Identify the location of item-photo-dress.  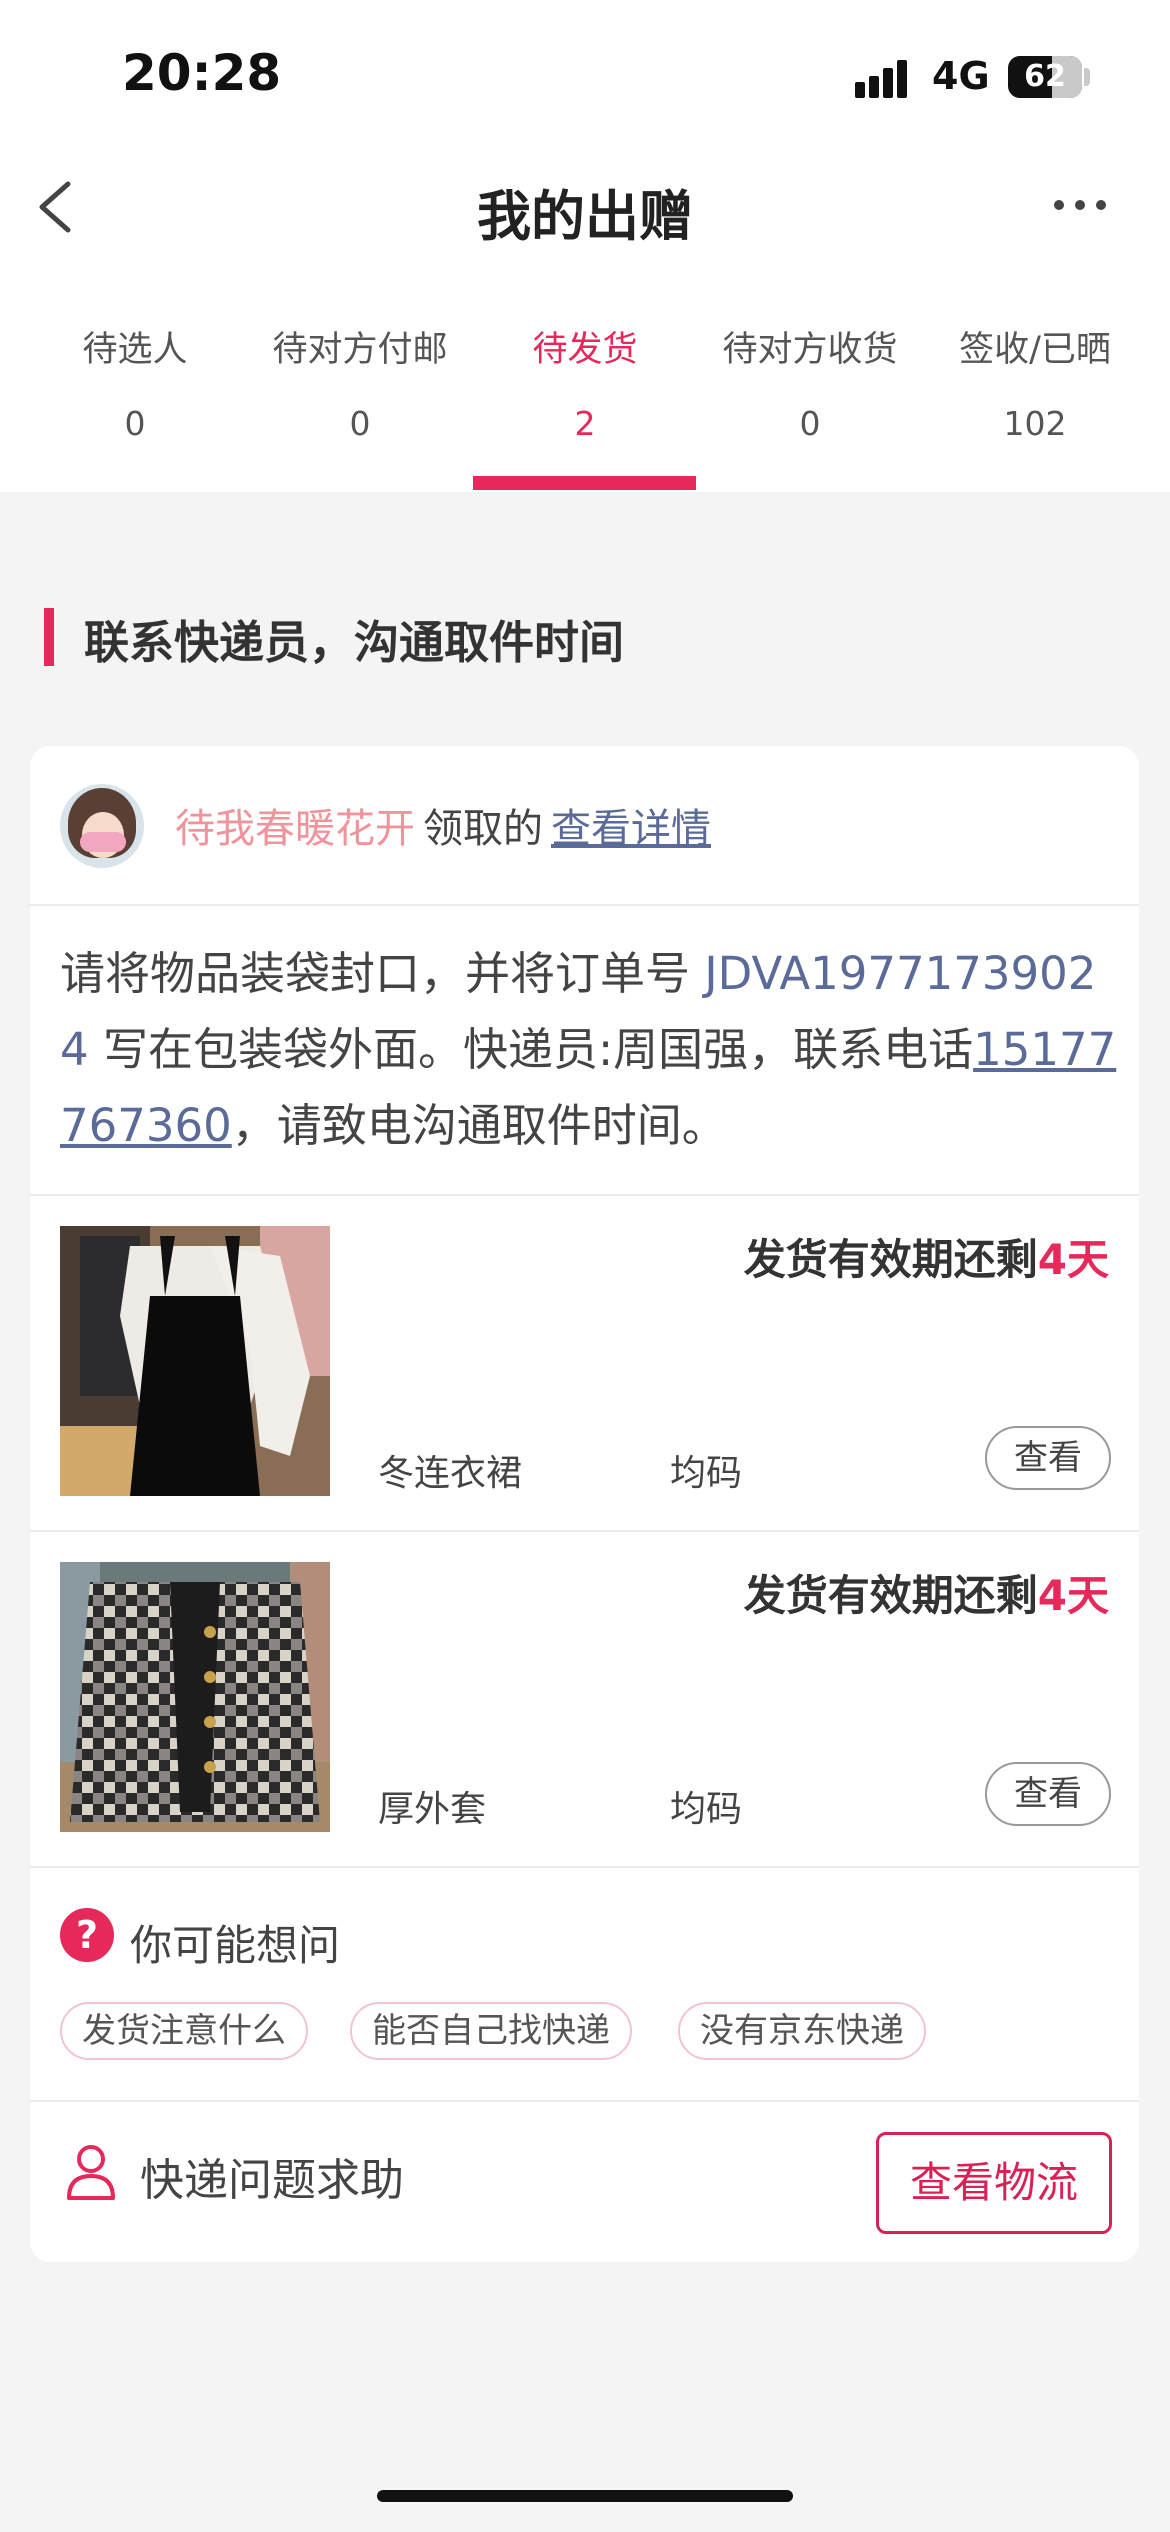
(195, 1361).